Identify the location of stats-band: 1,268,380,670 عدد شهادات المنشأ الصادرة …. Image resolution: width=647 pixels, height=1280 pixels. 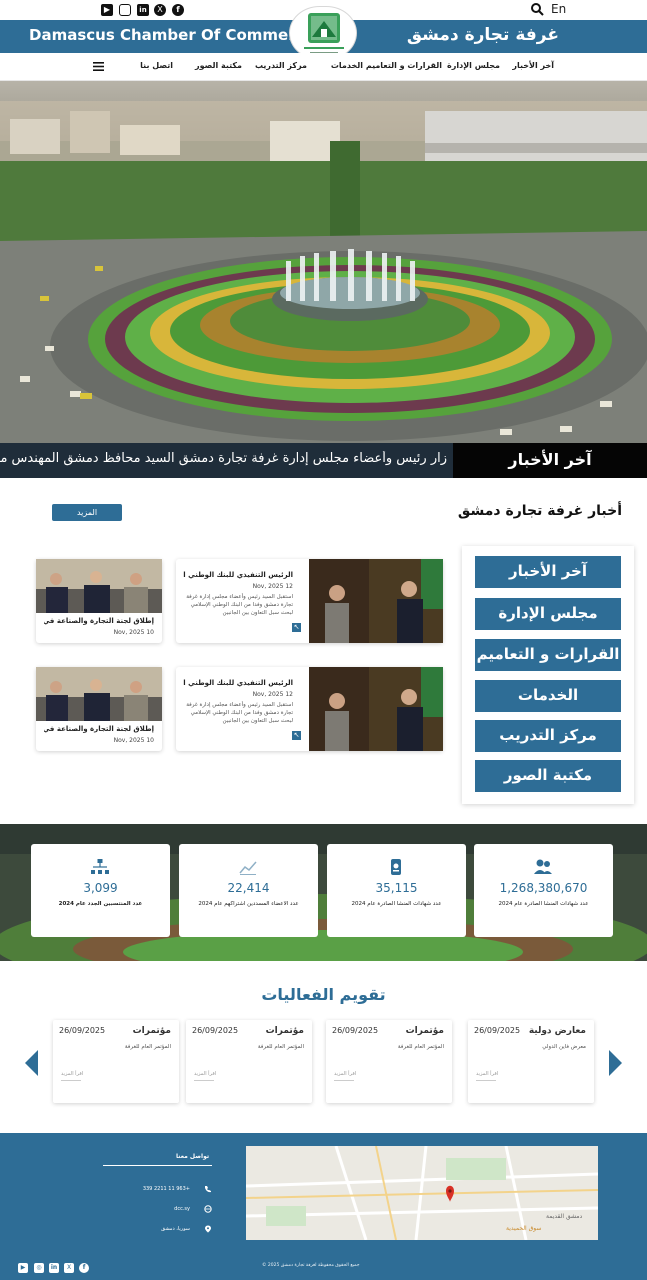
(323, 892).